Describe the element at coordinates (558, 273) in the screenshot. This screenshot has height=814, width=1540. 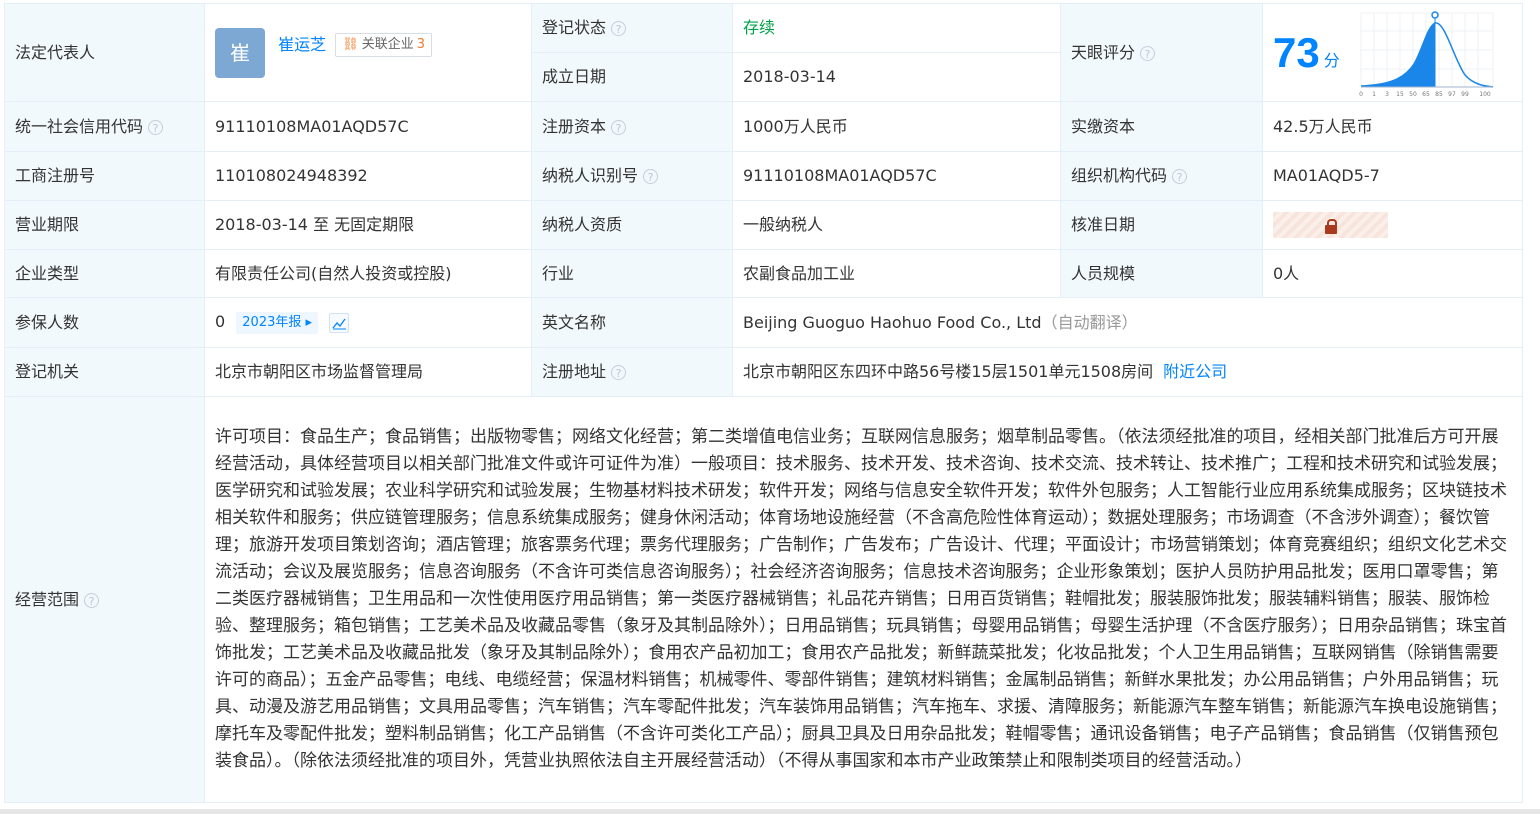
I see `industry-label: 行业` at that location.